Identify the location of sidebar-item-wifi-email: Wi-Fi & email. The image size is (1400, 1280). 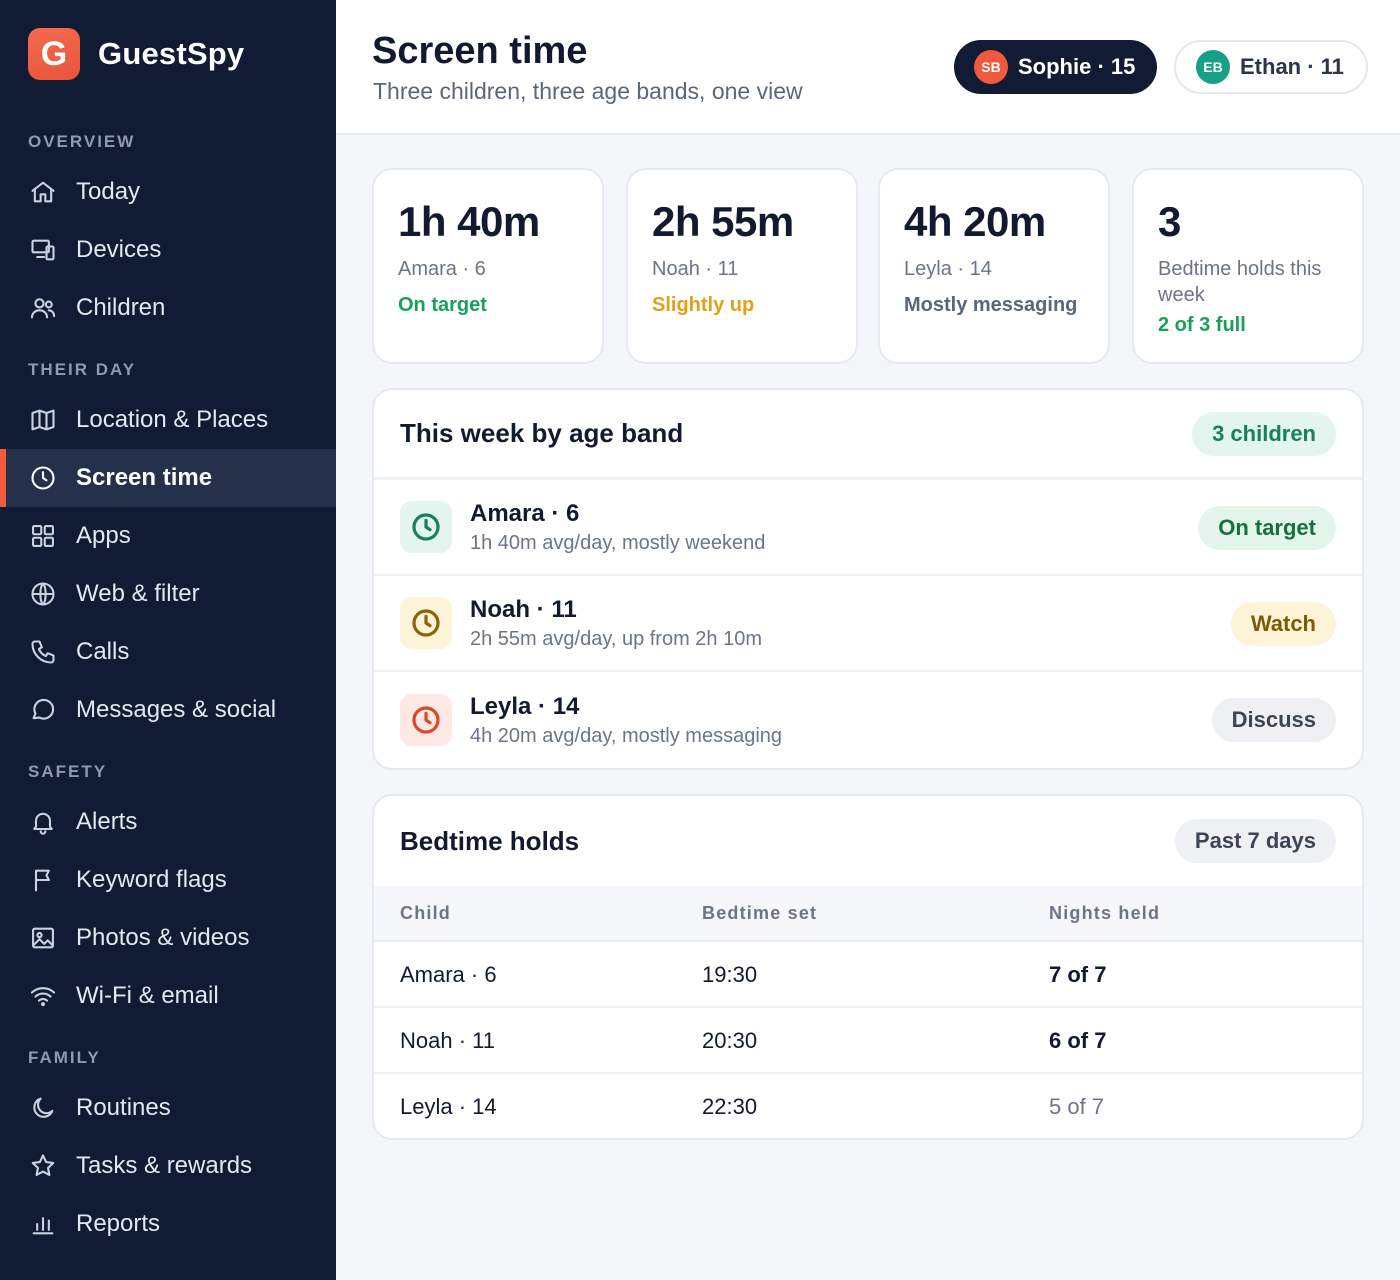
(168, 996).